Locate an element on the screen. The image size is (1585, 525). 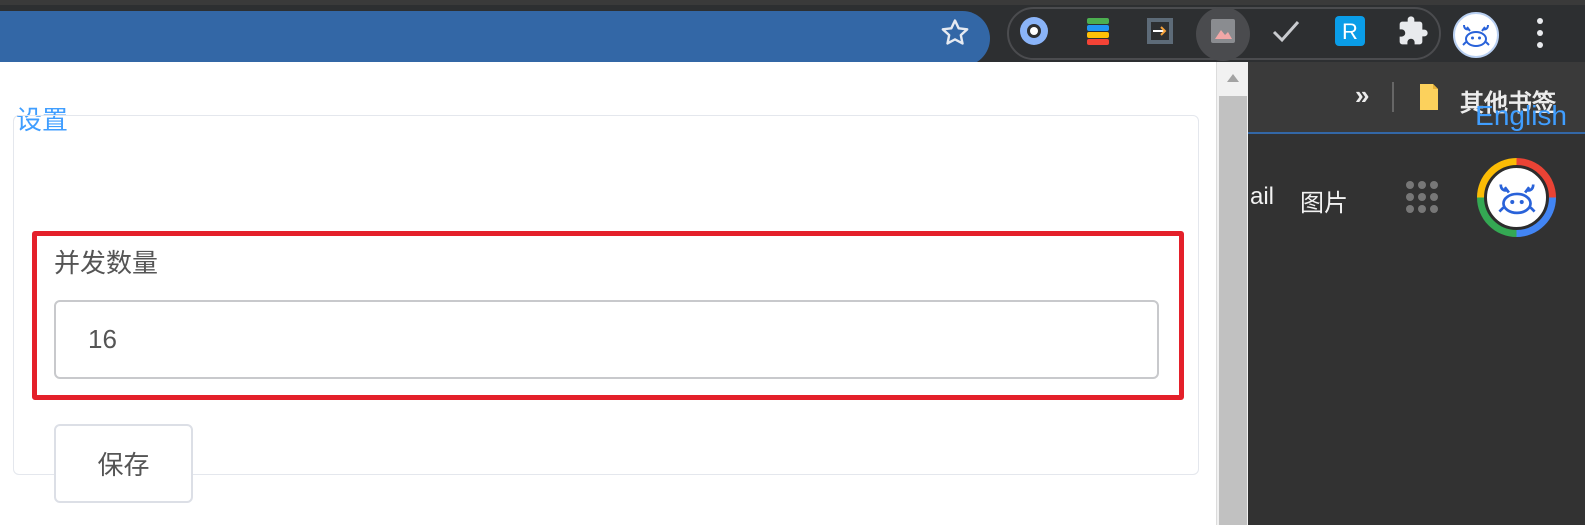
puzzle-extensions-icon is located at coordinates (1413, 31).